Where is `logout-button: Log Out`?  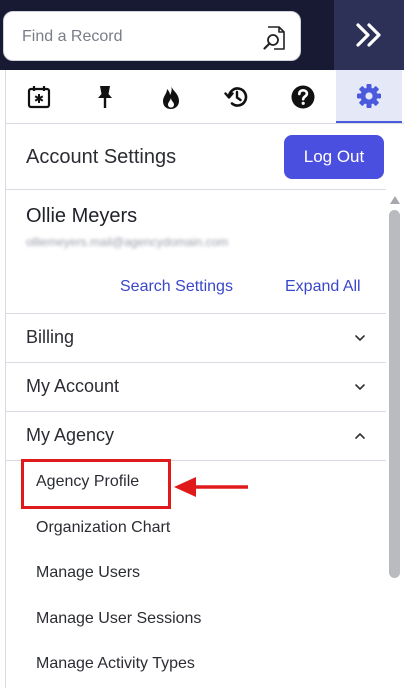 logout-button: Log Out is located at coordinates (334, 157).